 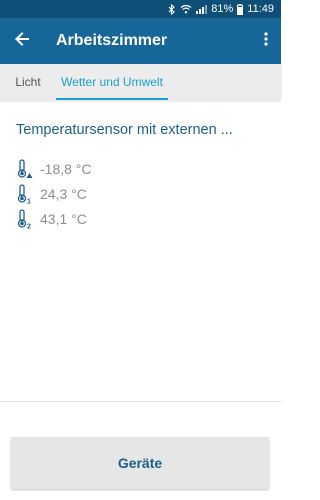 I want to click on page-title: Arbeitszimmer, so click(x=112, y=40).